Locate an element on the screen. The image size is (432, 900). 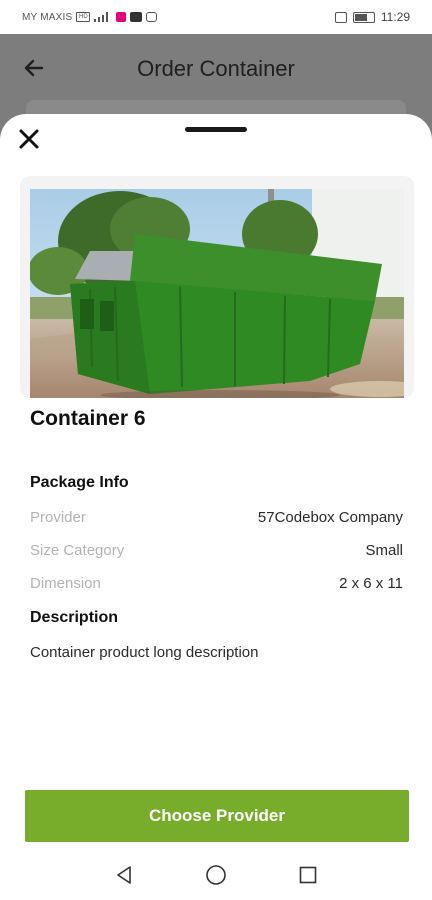
recents-square-icon is located at coordinates (308, 875).